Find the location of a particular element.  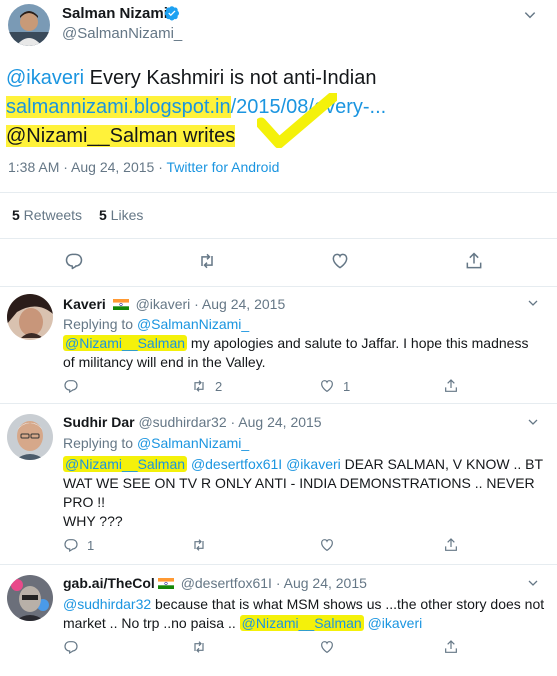

main-actions is located at coordinates (278, 262).